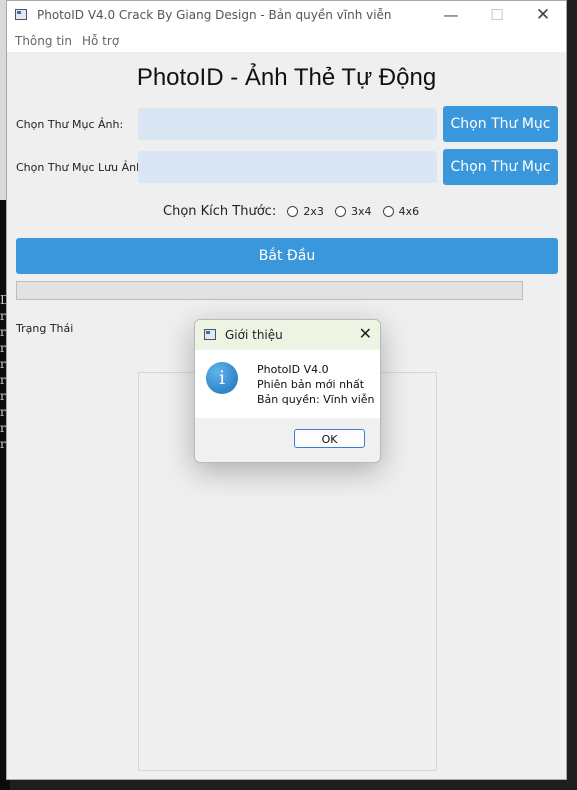  What do you see at coordinates (543, 15) in the screenshot?
I see `close-button: ✕` at bounding box center [543, 15].